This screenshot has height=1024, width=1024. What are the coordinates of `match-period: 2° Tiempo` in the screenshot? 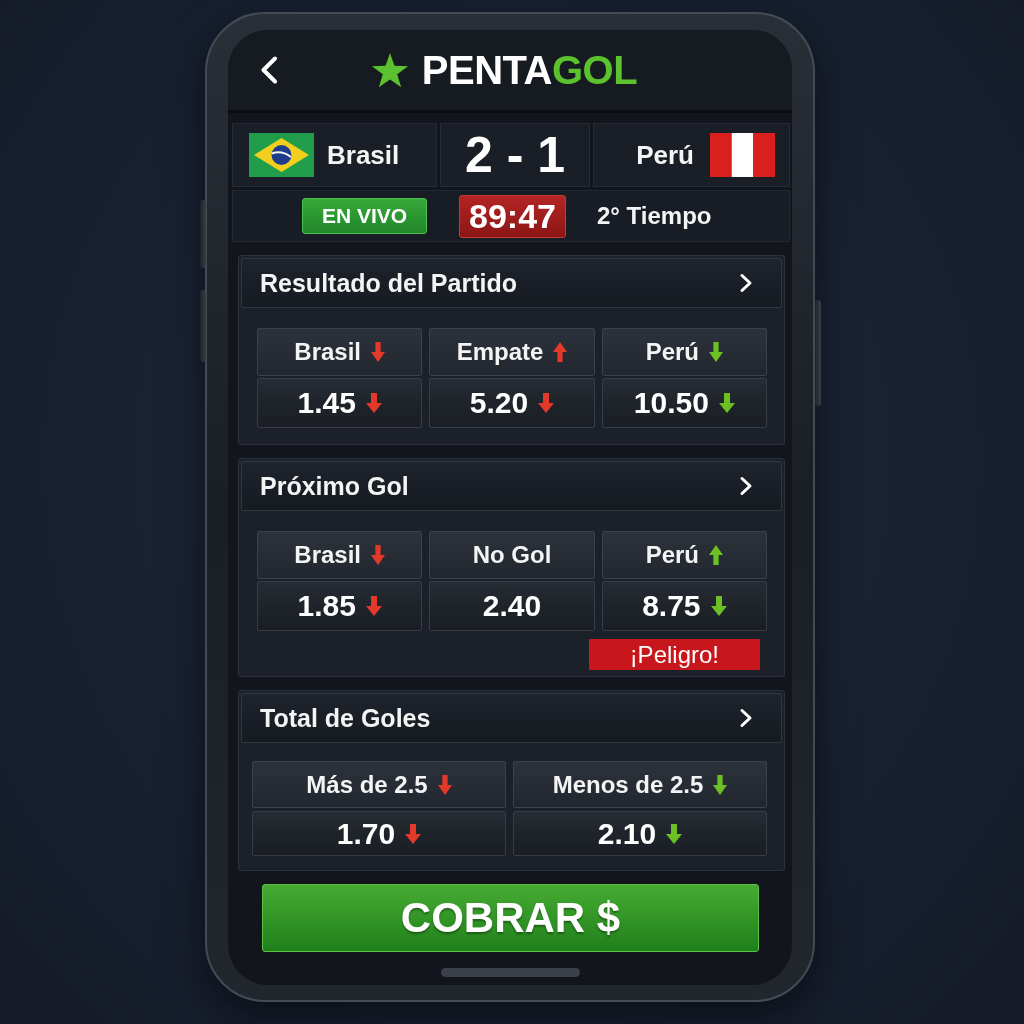 It's located at (654, 216).